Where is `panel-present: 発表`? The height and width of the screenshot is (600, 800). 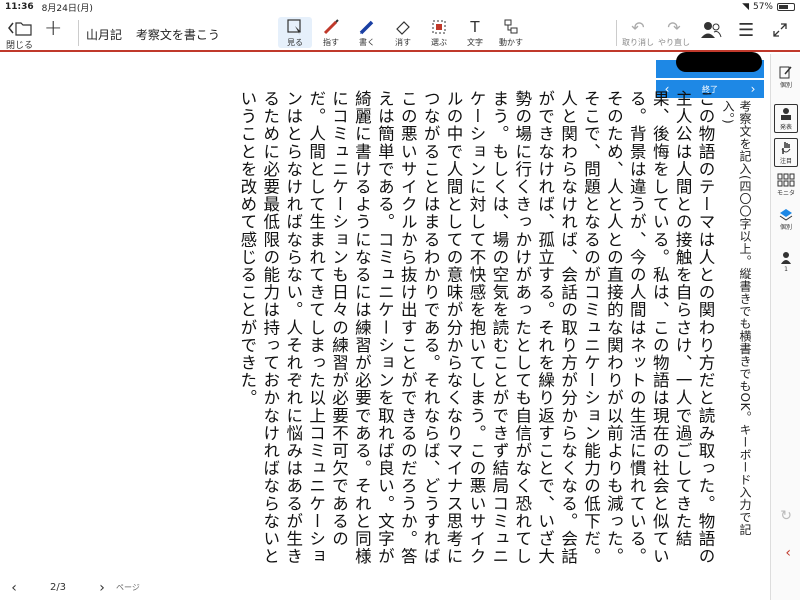
panel-present: 発表 is located at coordinates (786, 118).